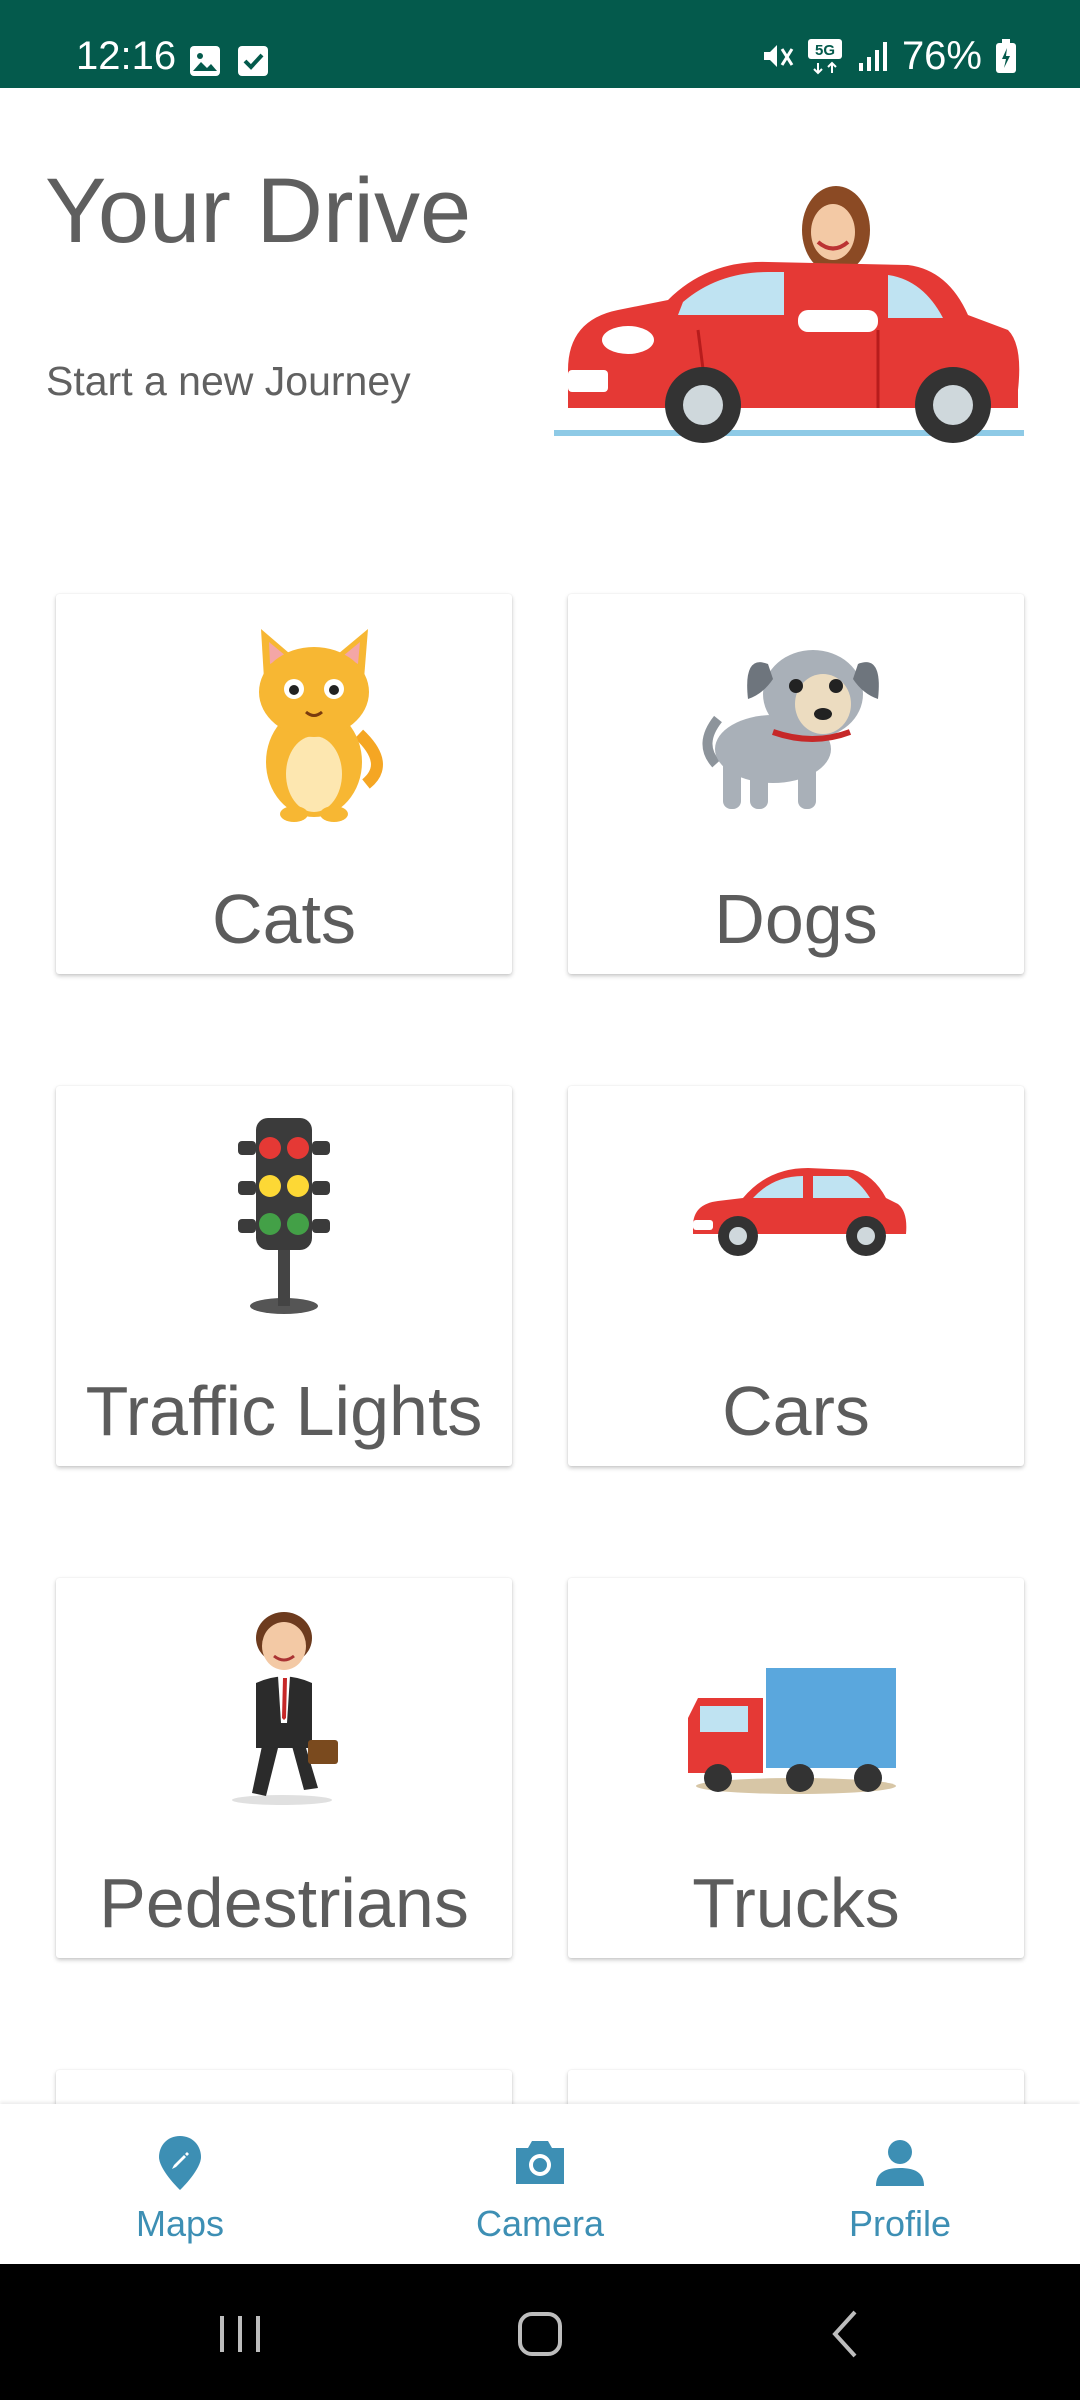 Image resolution: width=1080 pixels, height=2400 pixels. What do you see at coordinates (540, 2162) in the screenshot?
I see `camera-icon` at bounding box center [540, 2162].